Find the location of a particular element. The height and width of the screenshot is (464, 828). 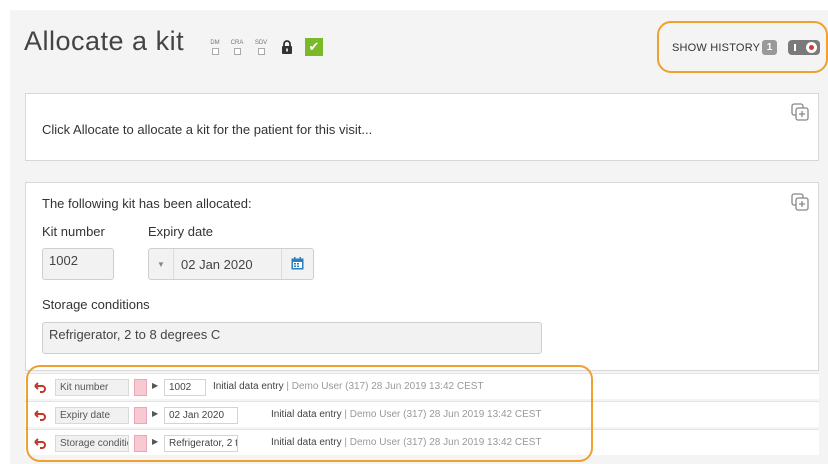

history-field-tag: Storage conditions is located at coordinates (92, 443).